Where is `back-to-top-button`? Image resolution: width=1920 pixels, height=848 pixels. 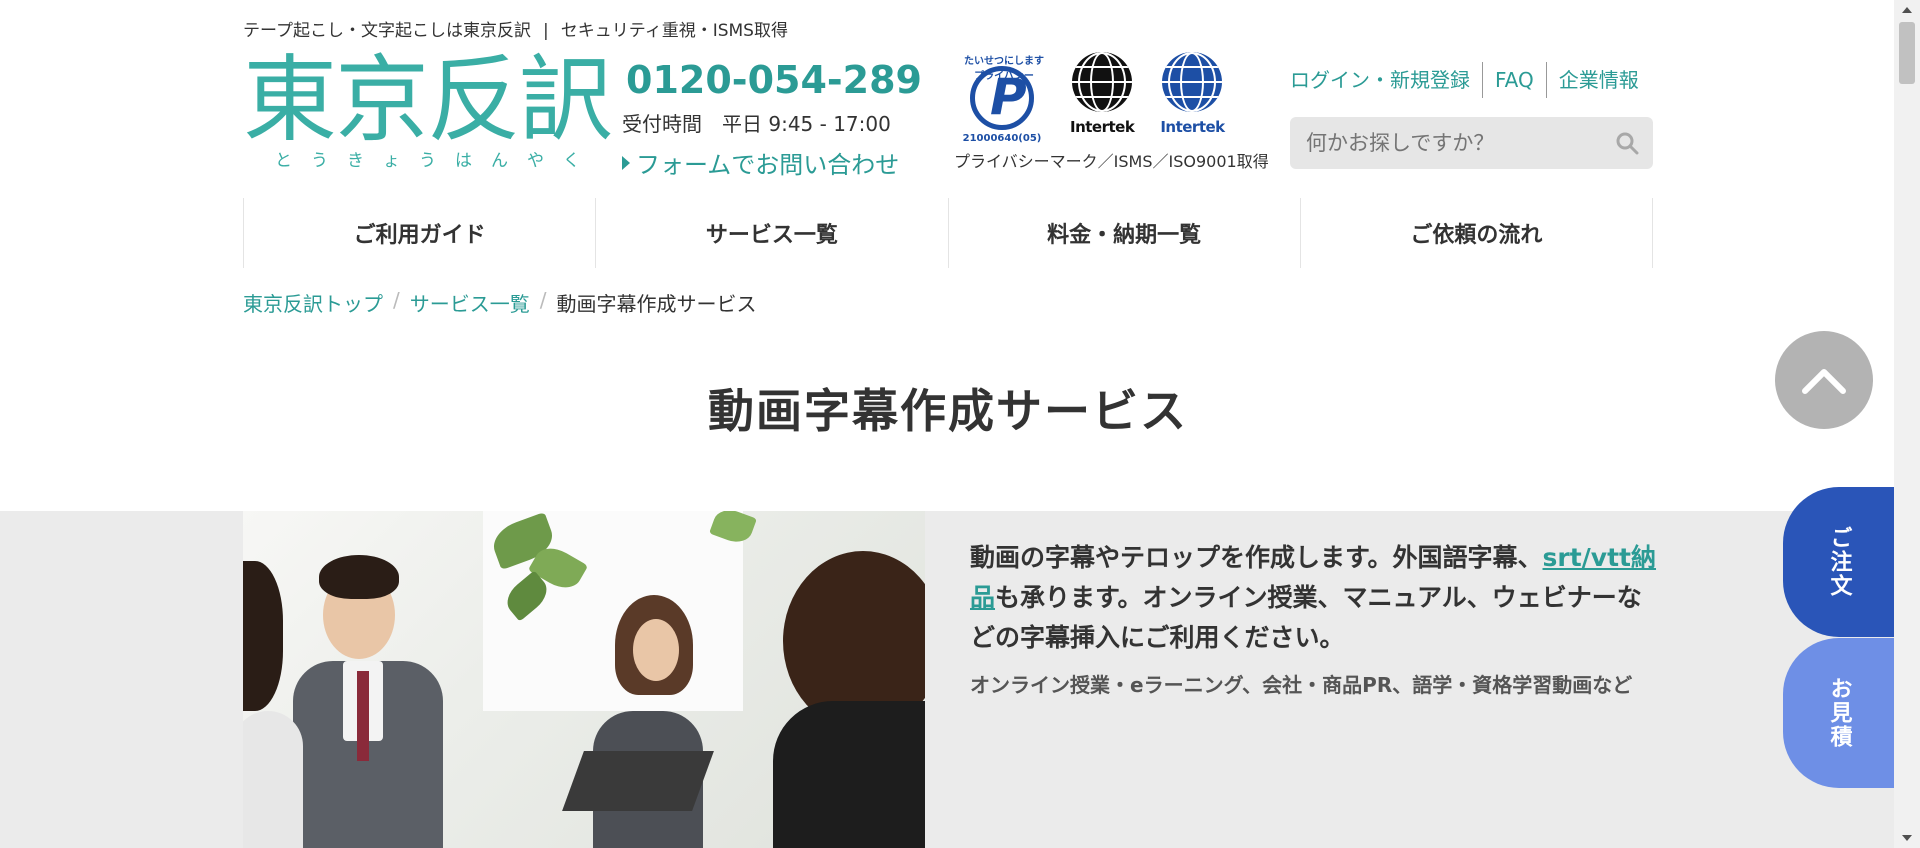 back-to-top-button is located at coordinates (1824, 380).